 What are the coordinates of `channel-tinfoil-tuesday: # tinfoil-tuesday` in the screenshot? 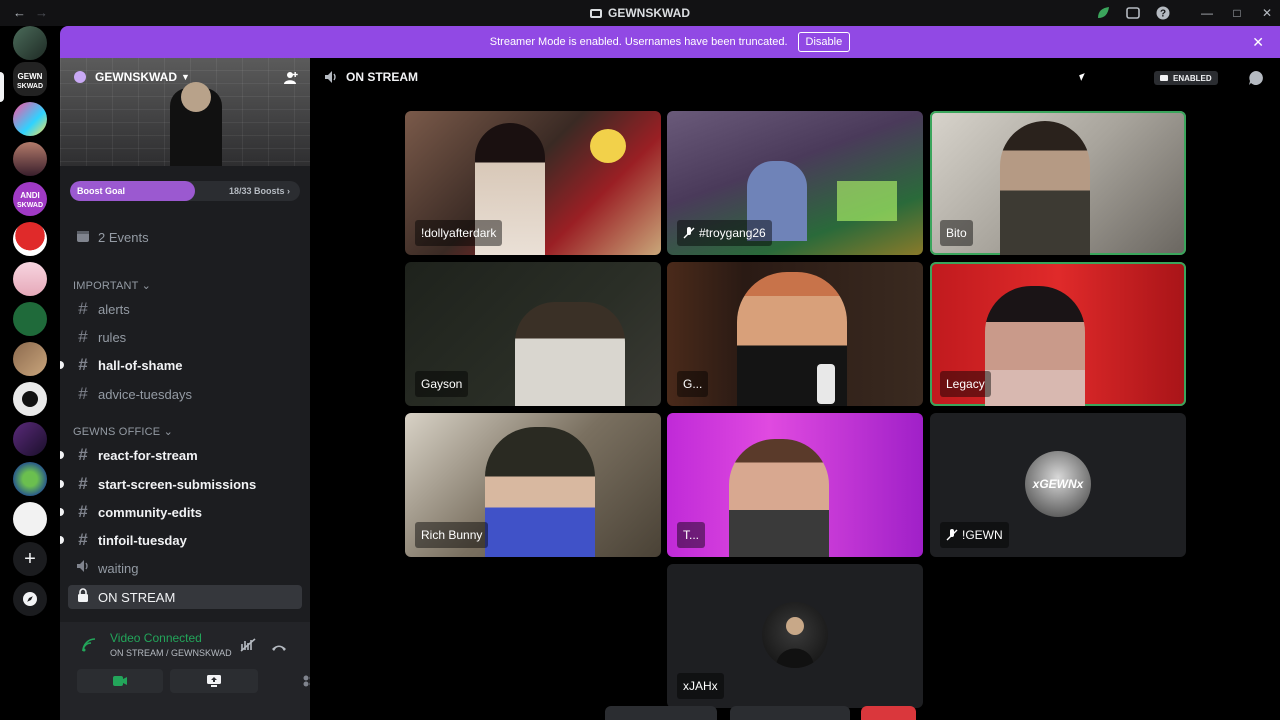 It's located at (181, 540).